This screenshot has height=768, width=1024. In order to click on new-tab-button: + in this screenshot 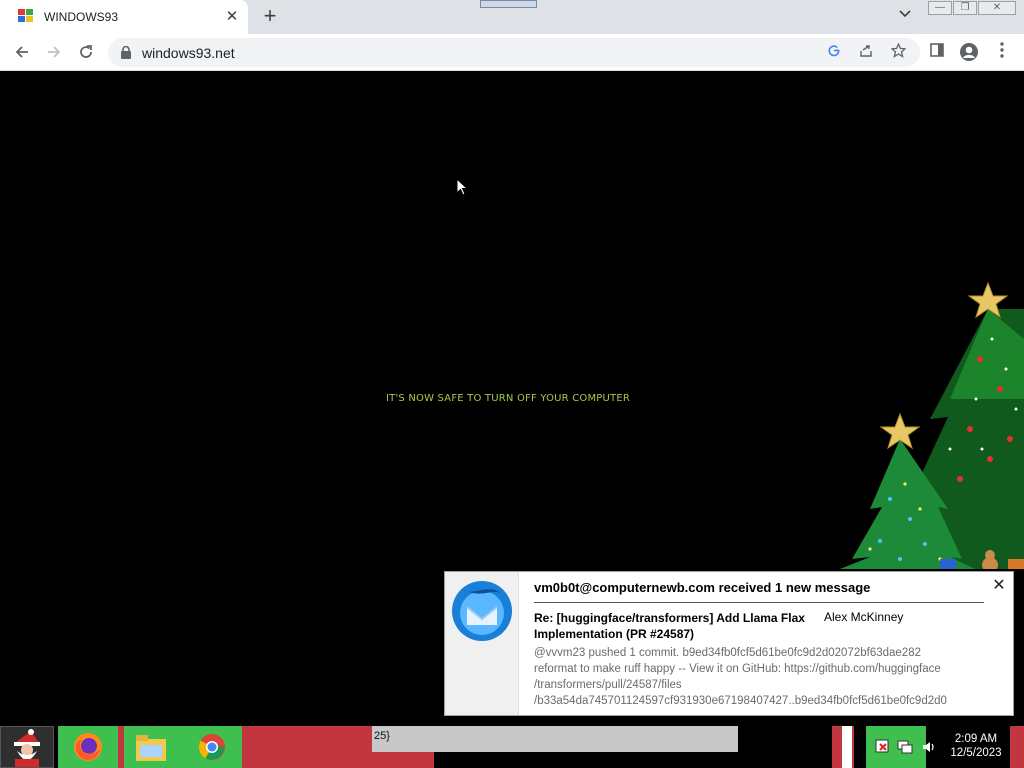, I will do `click(270, 17)`.